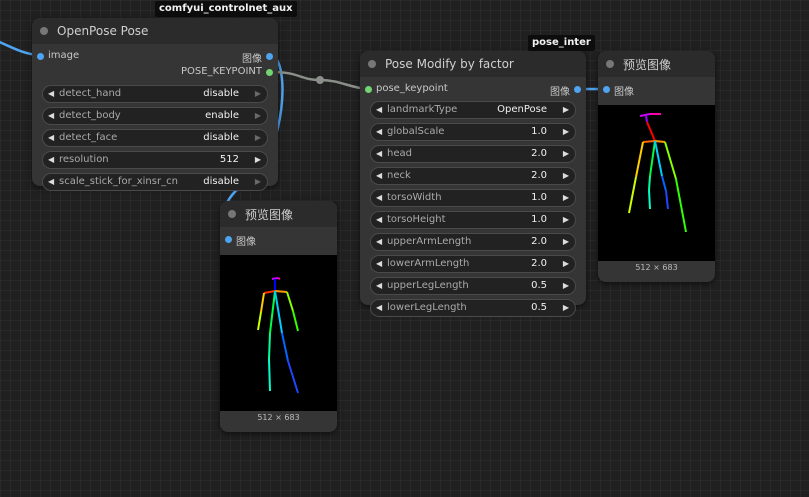 This screenshot has height=497, width=809. What do you see at coordinates (428, 263) in the screenshot?
I see `widget-name: lowerArmLength` at bounding box center [428, 263].